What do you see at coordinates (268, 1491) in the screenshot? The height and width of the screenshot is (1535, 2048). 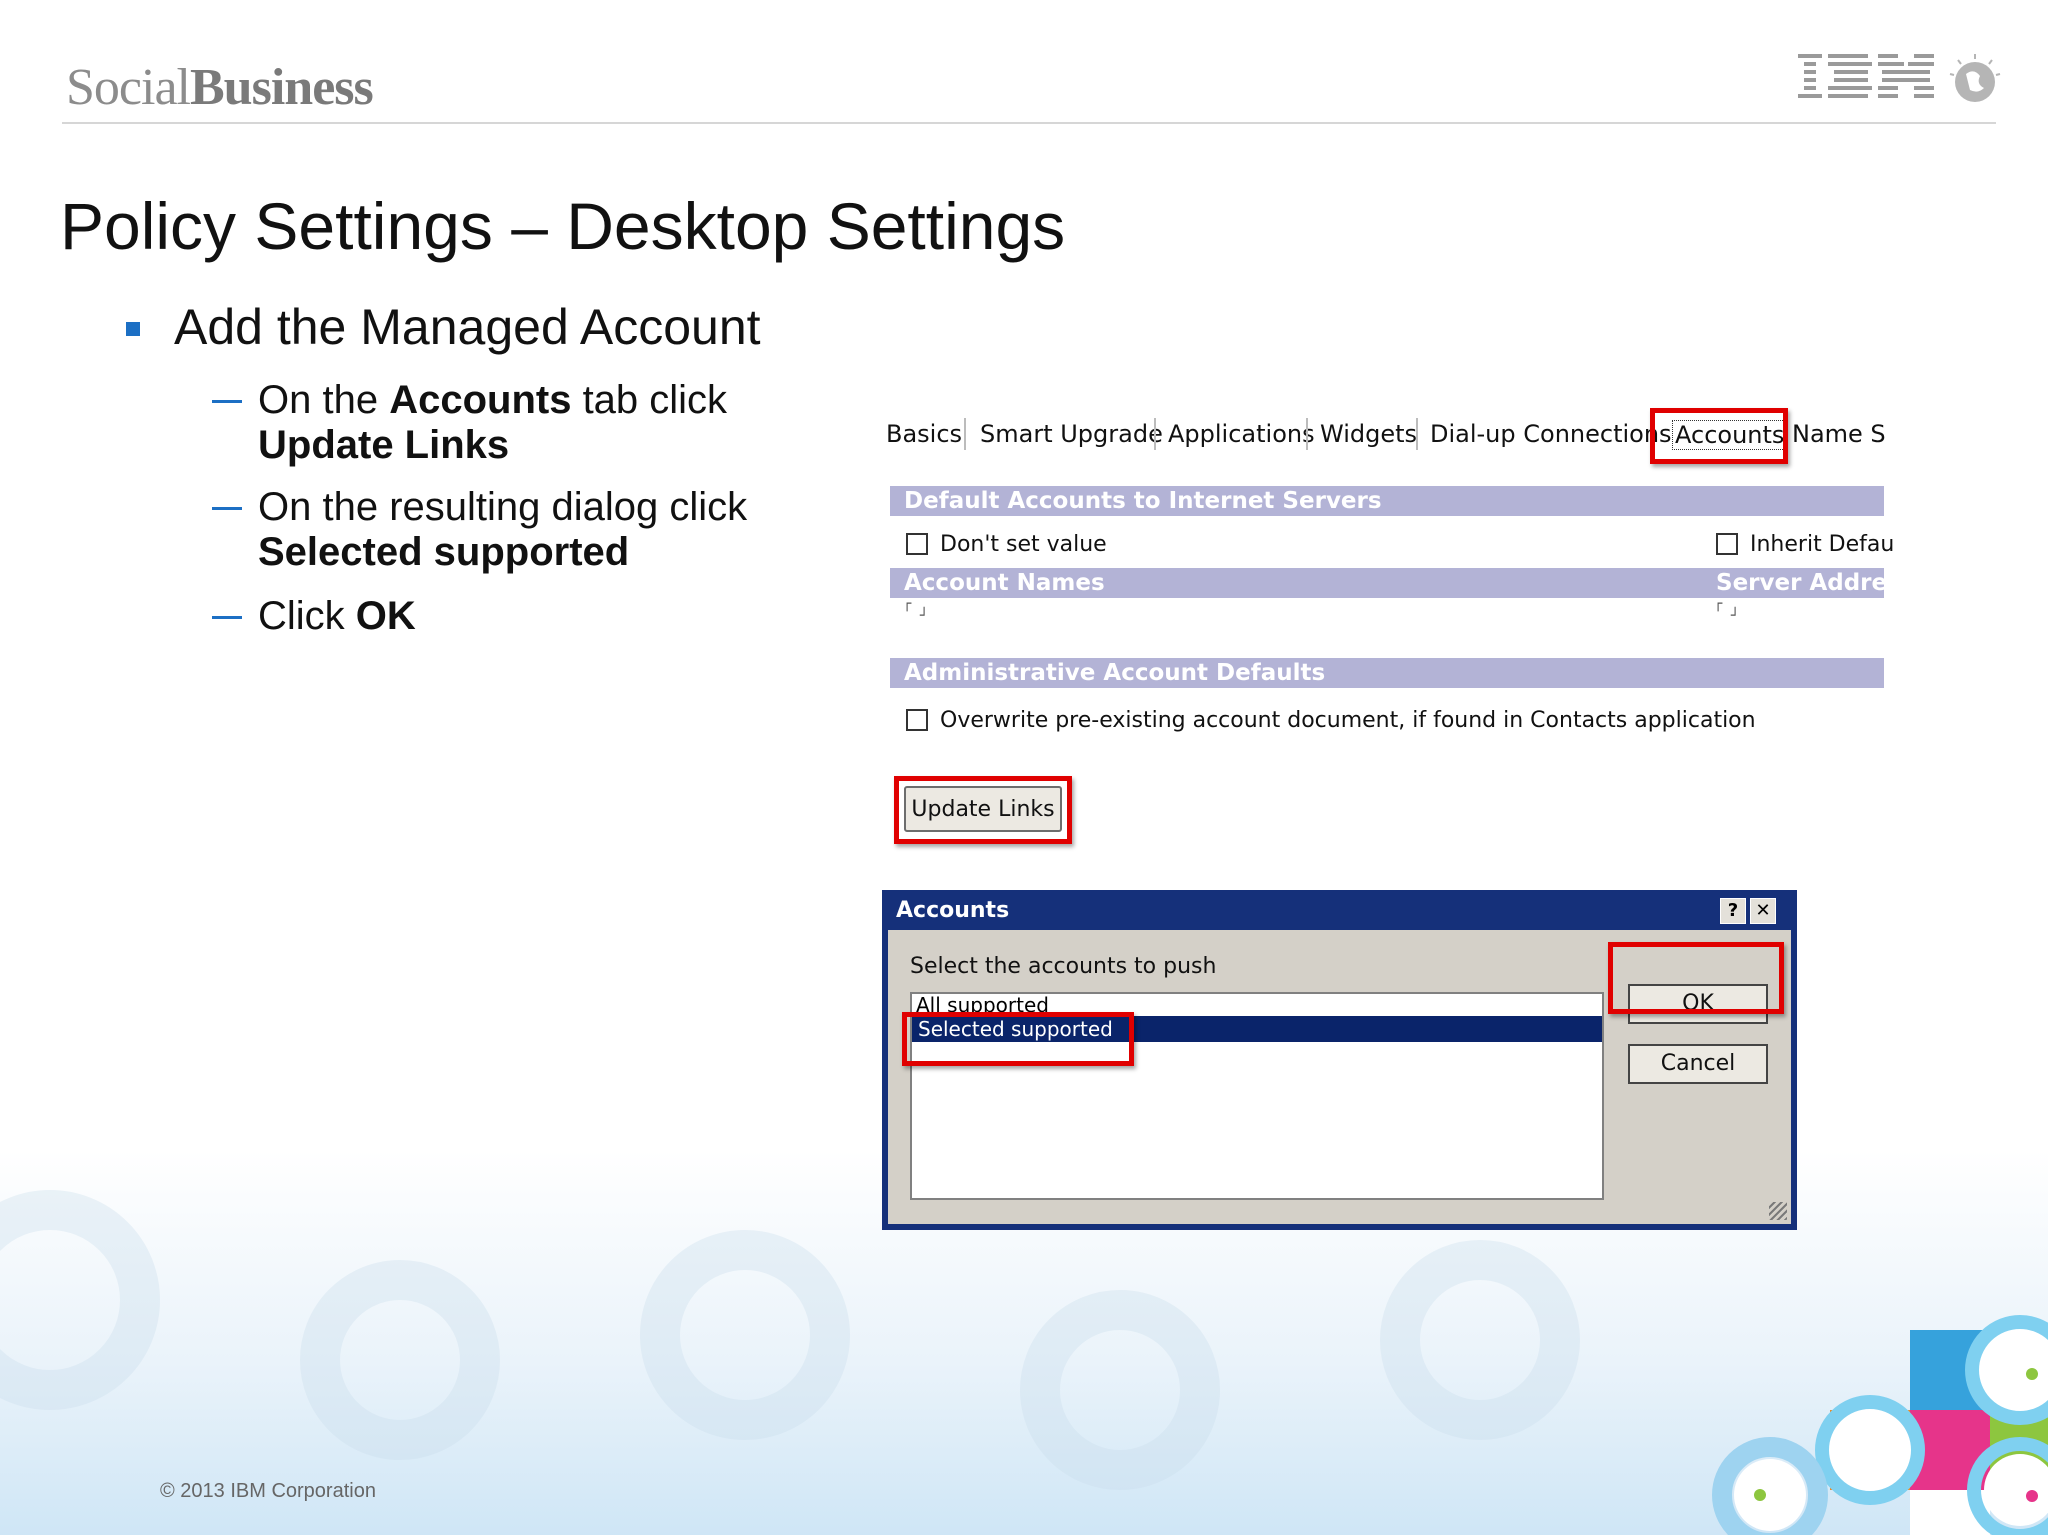 I see `copyright-footer: © 2013 IBM Corporation` at bounding box center [268, 1491].